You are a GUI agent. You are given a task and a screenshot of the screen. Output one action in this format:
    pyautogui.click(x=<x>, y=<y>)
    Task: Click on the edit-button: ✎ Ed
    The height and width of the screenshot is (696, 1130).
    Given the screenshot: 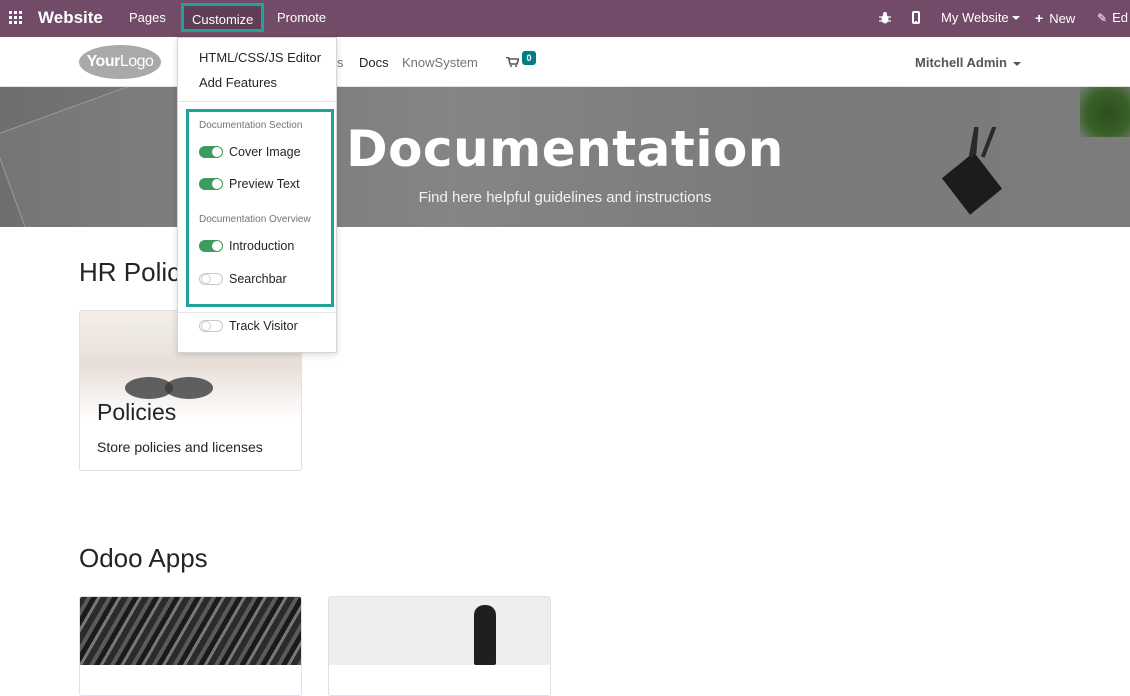 What is the action you would take?
    pyautogui.click(x=1112, y=17)
    